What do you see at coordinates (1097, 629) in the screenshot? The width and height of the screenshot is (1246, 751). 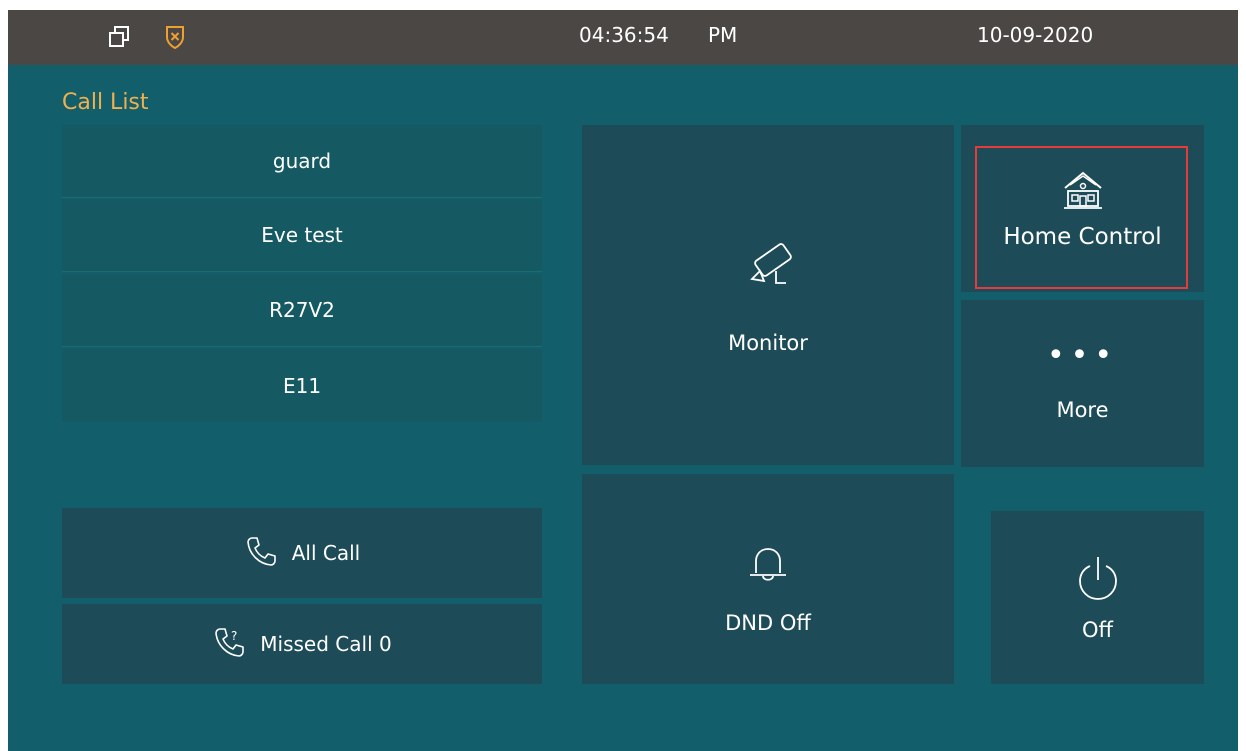 I see `power-label: Off` at bounding box center [1097, 629].